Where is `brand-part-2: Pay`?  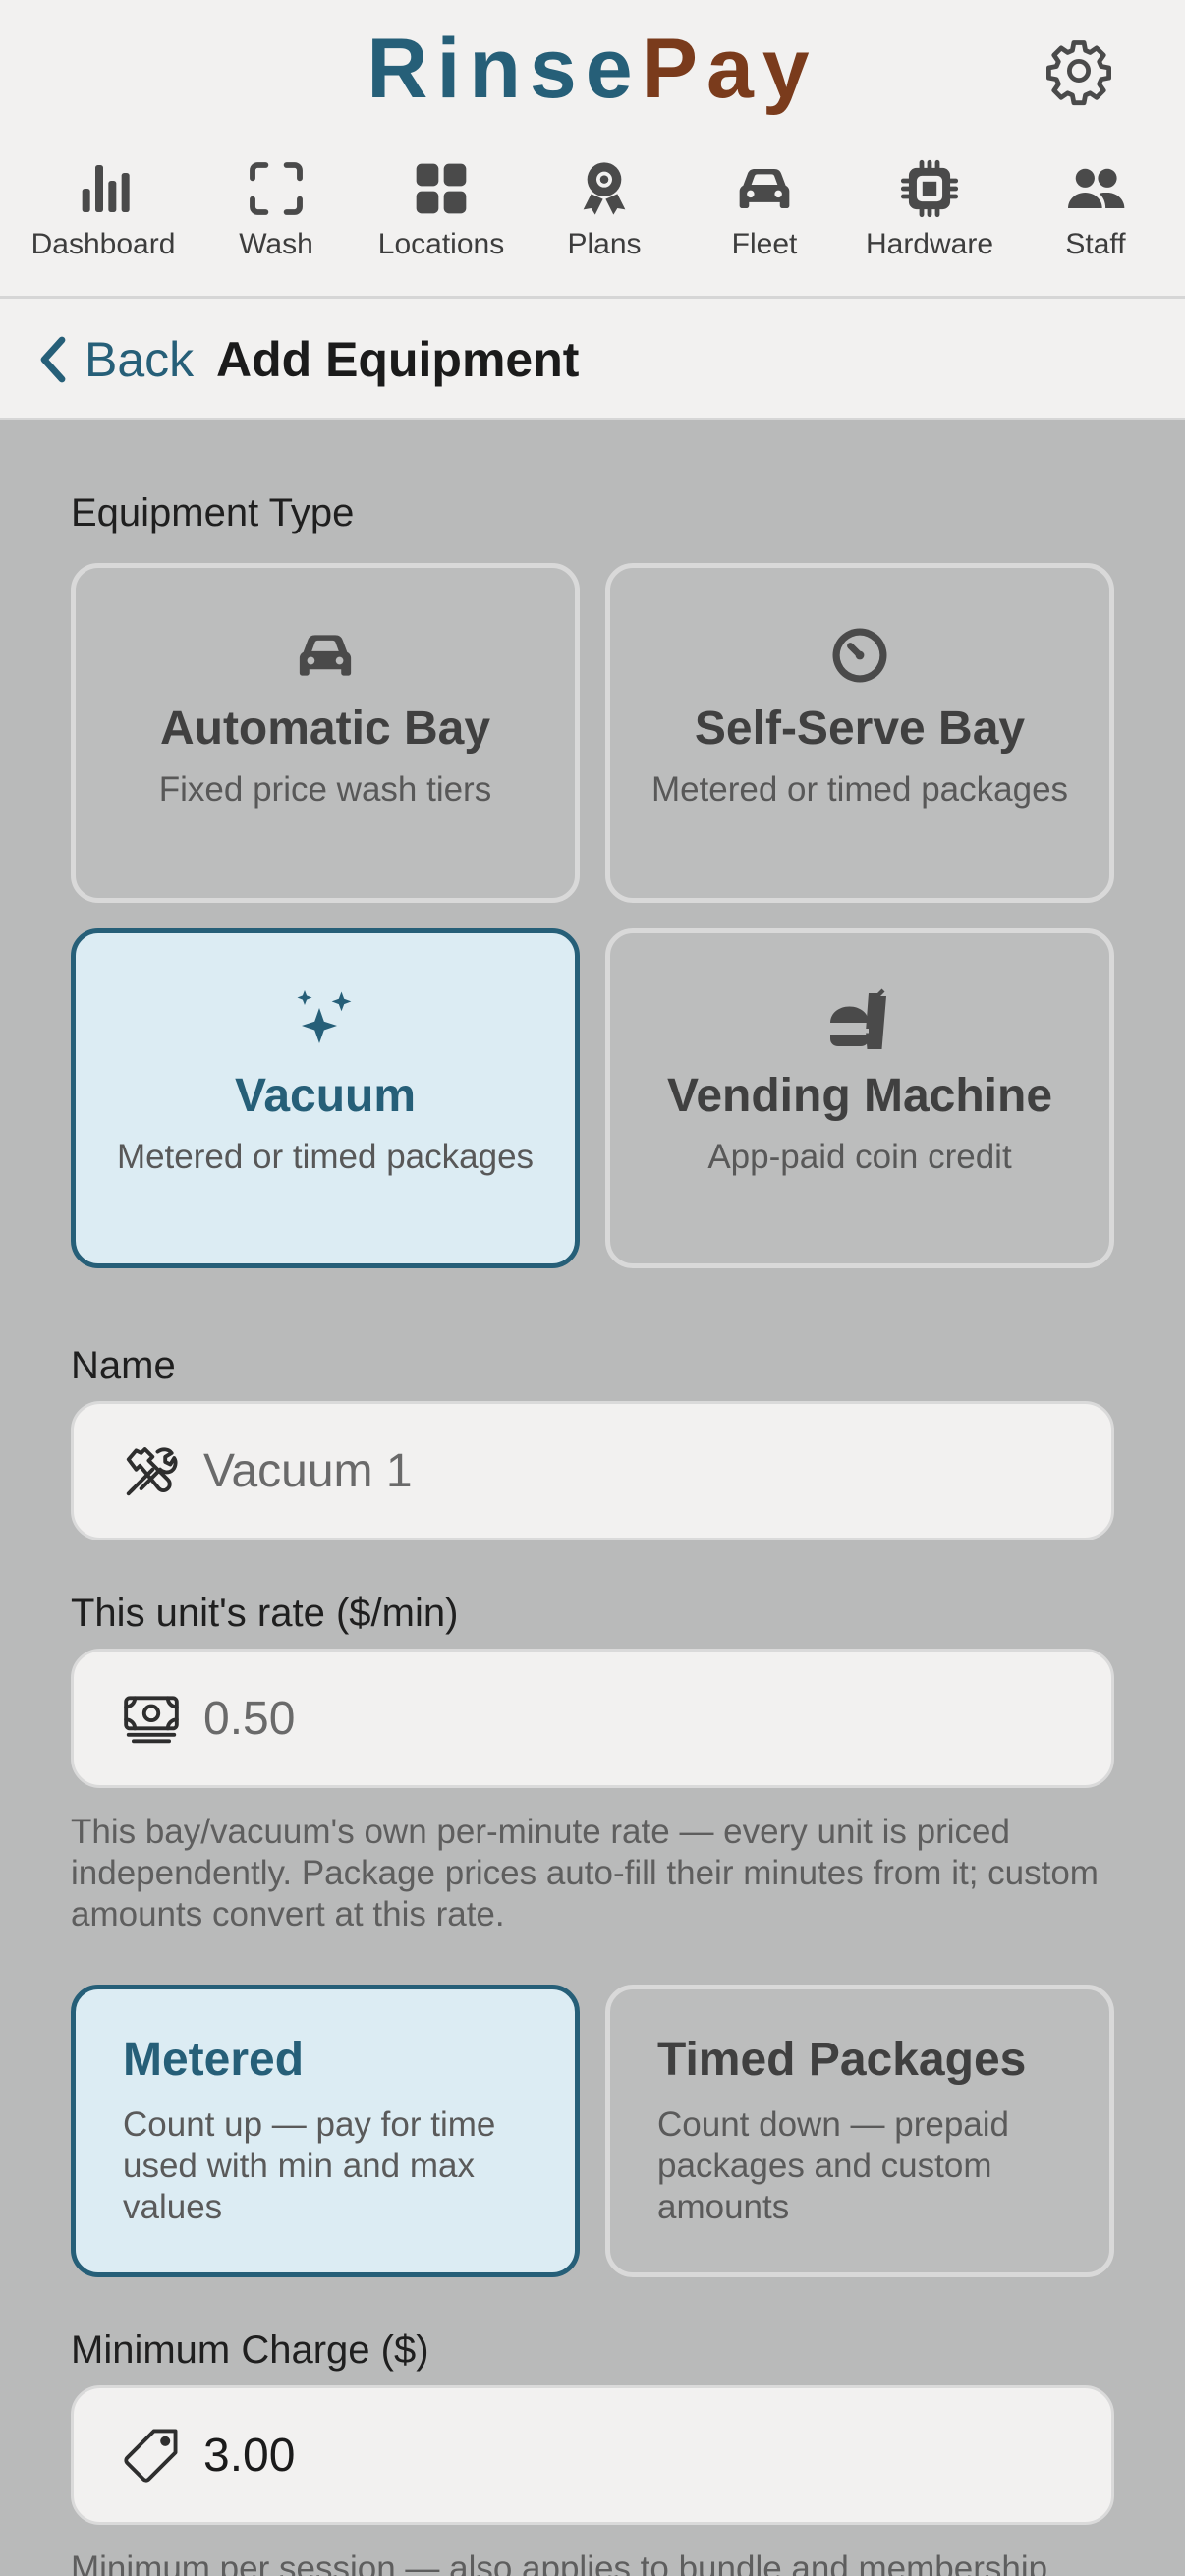 brand-part-2: Pay is located at coordinates (730, 69).